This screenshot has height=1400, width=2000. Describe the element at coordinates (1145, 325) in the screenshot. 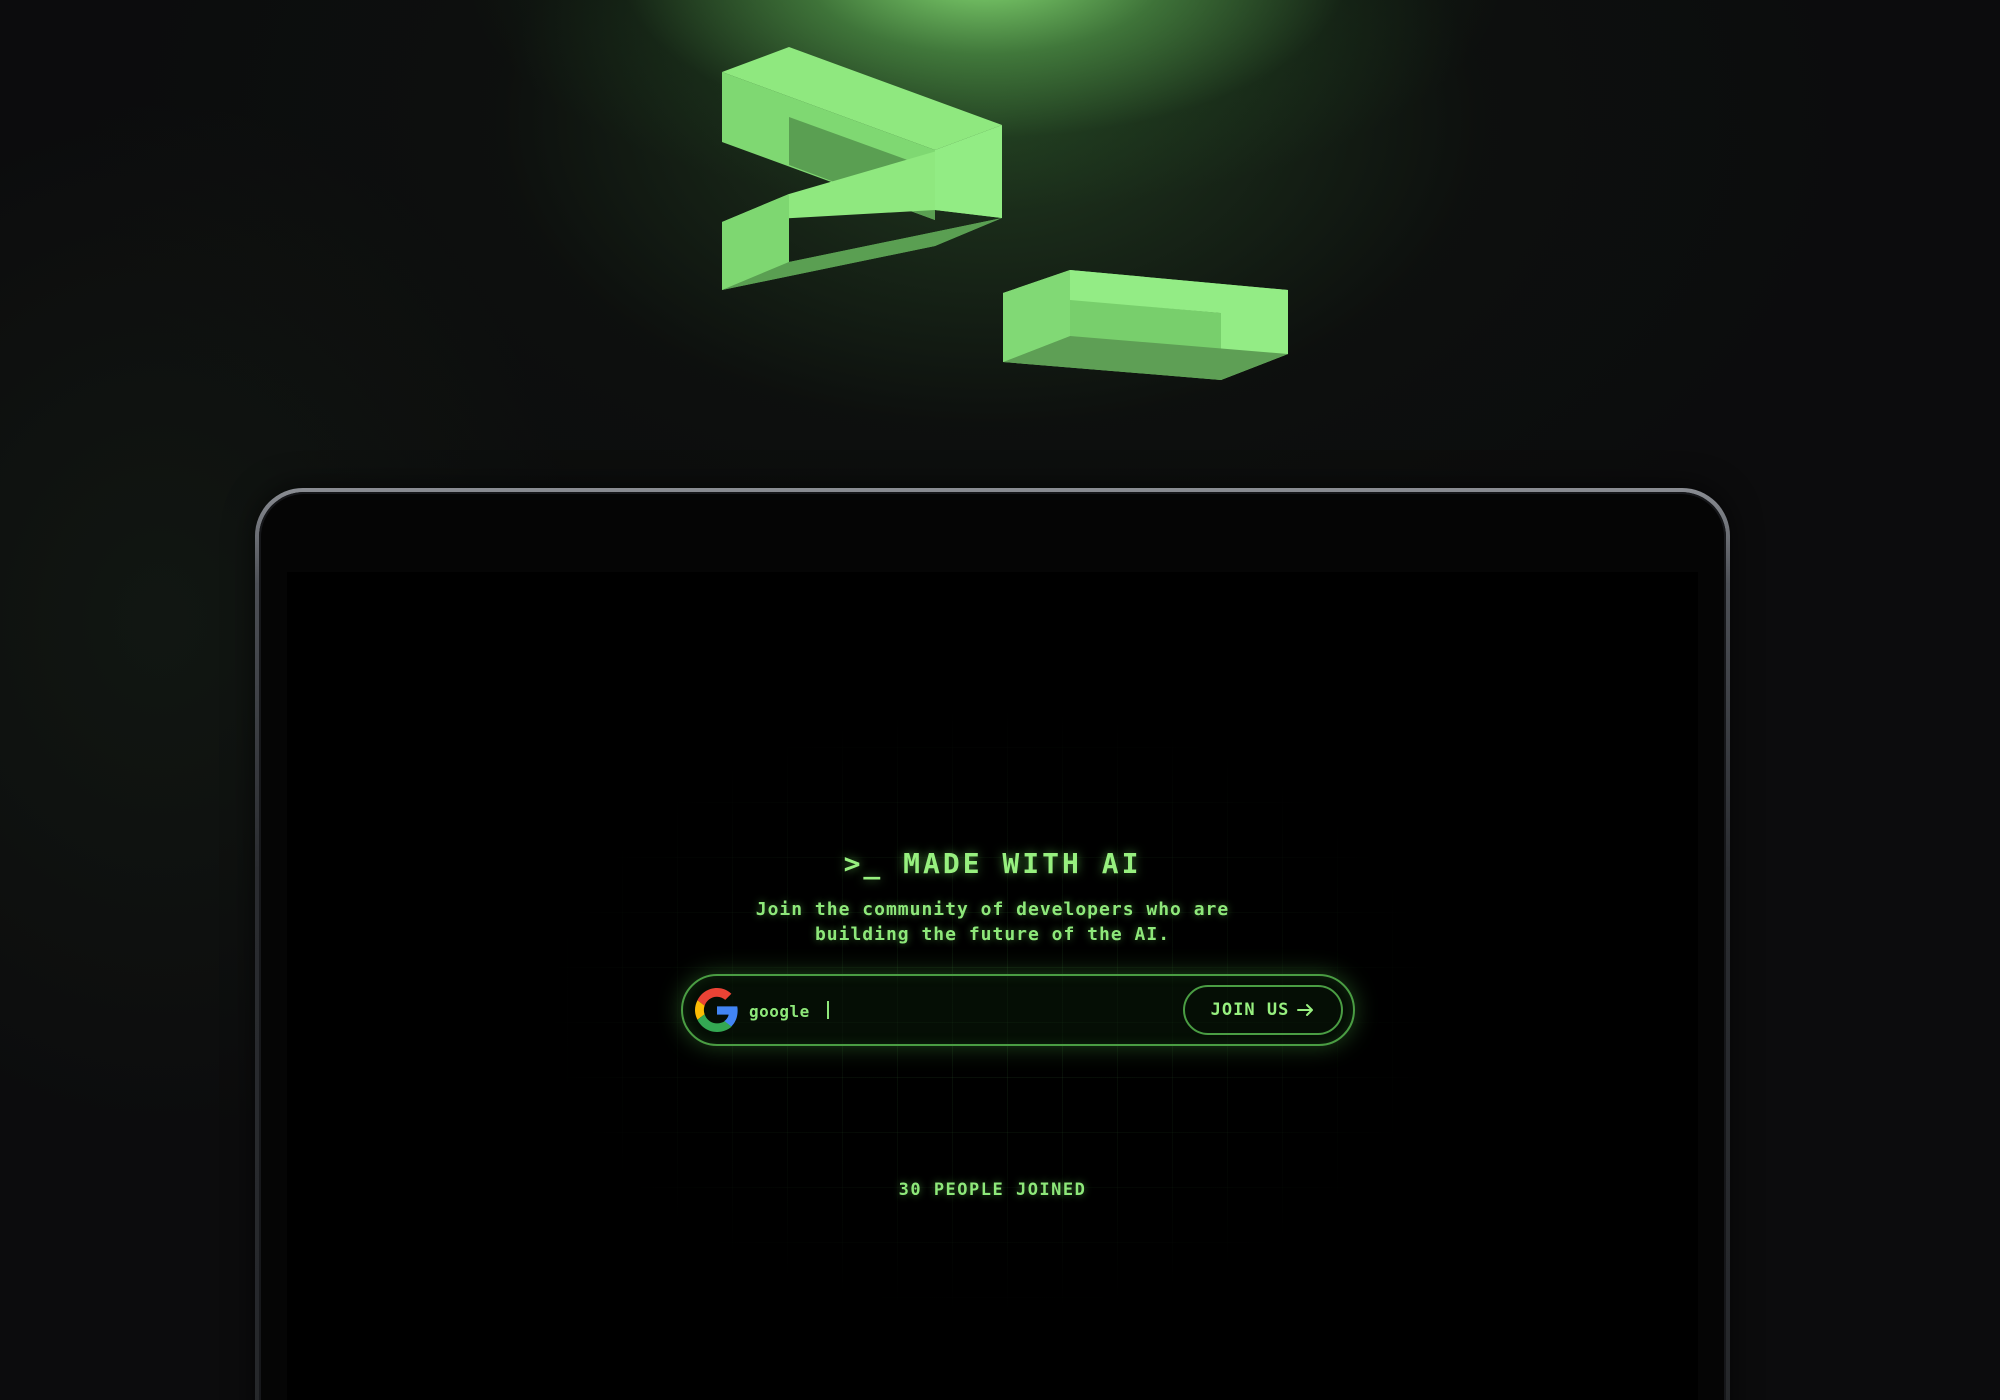

I see `underscore-shape` at that location.